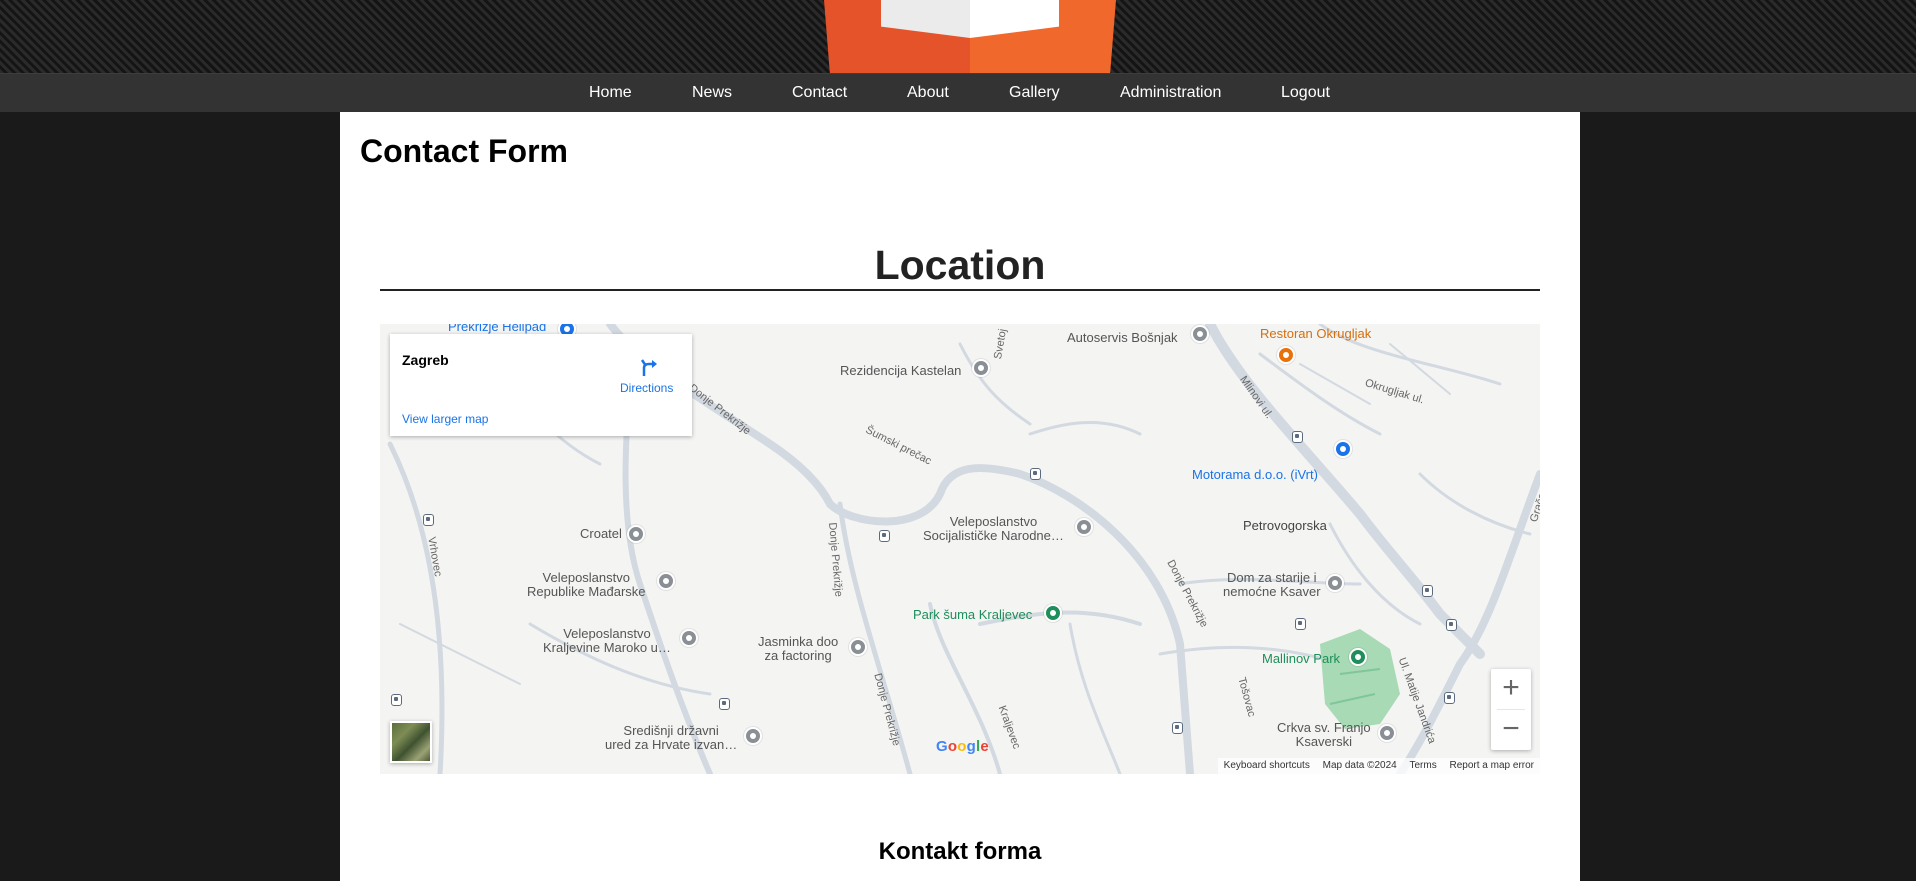 The image size is (1916, 881). I want to click on nav-news: News, so click(712, 93).